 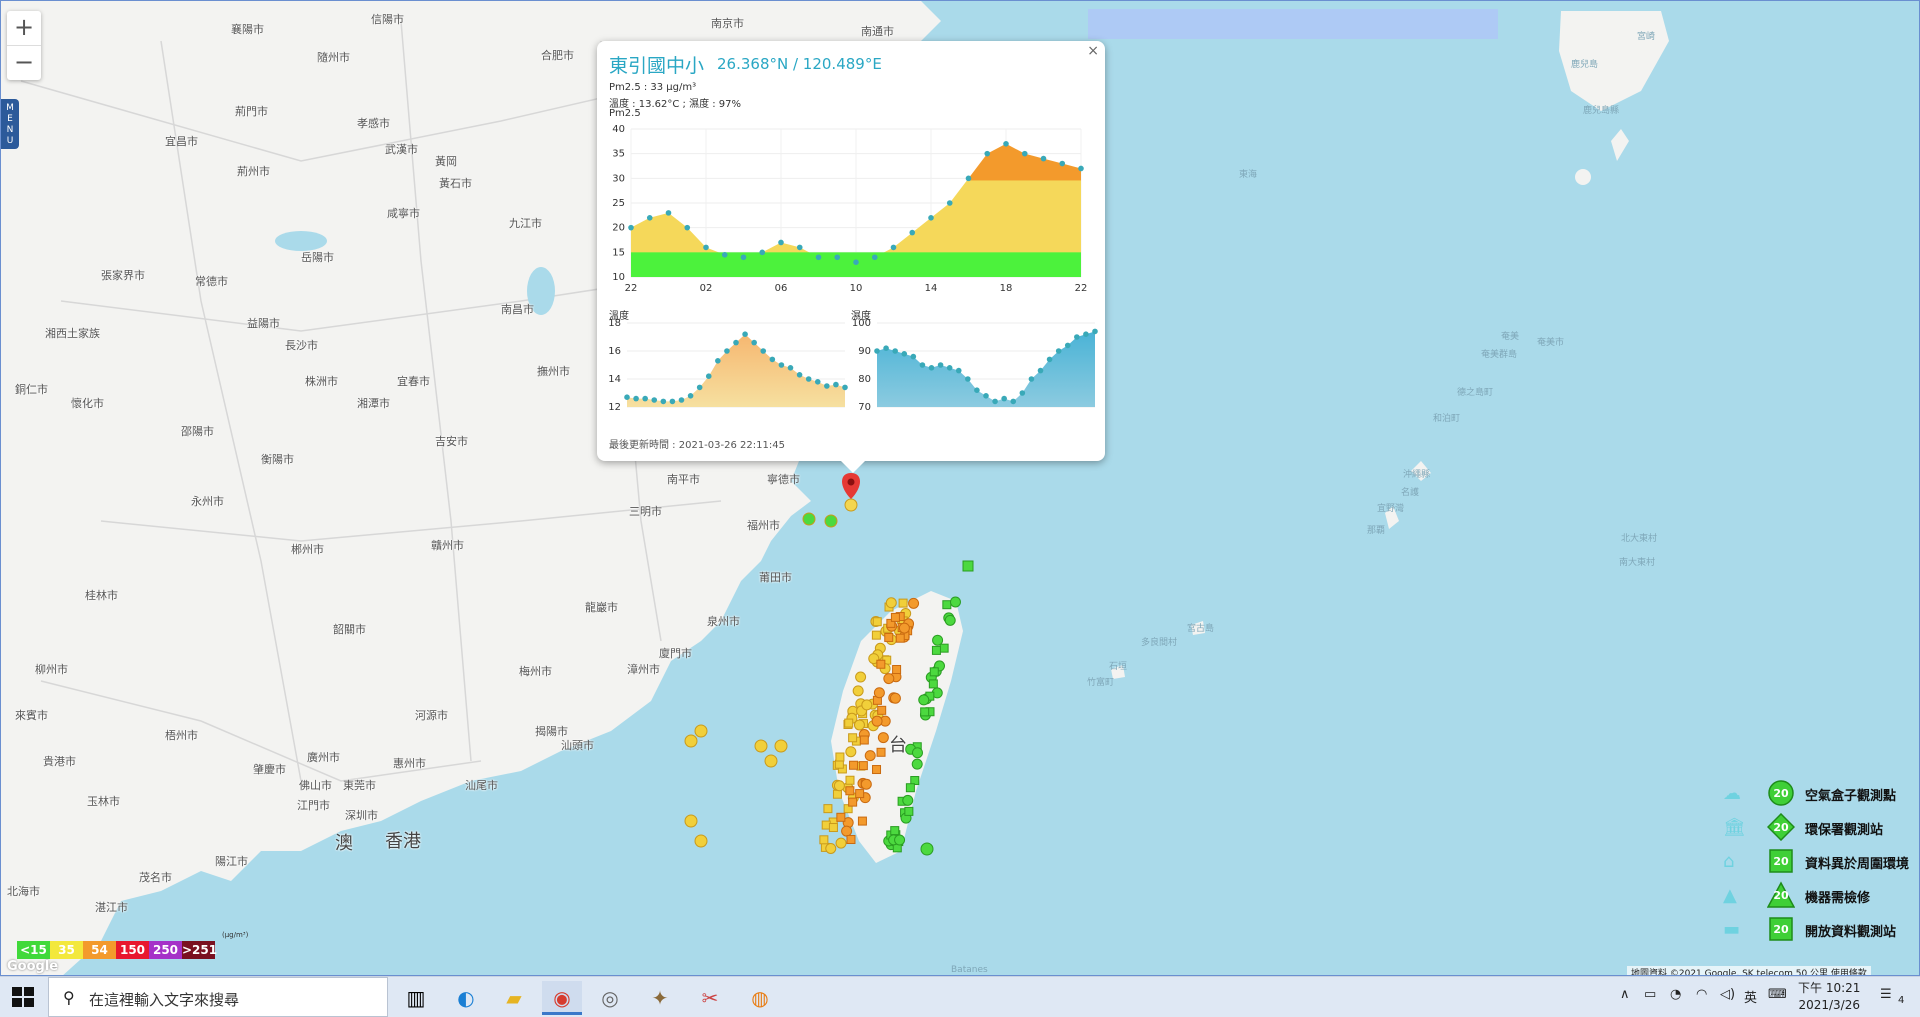 I want to click on zoom-out-button: −, so click(x=24, y=62).